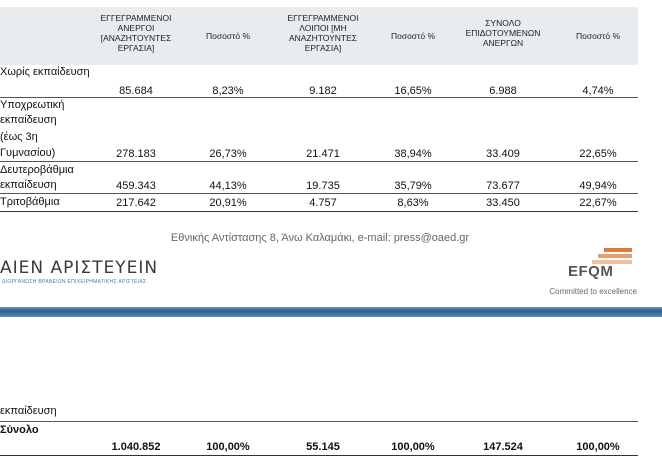 This screenshot has height=459, width=662. I want to click on efqm-logo: EFQM, so click(601, 268).